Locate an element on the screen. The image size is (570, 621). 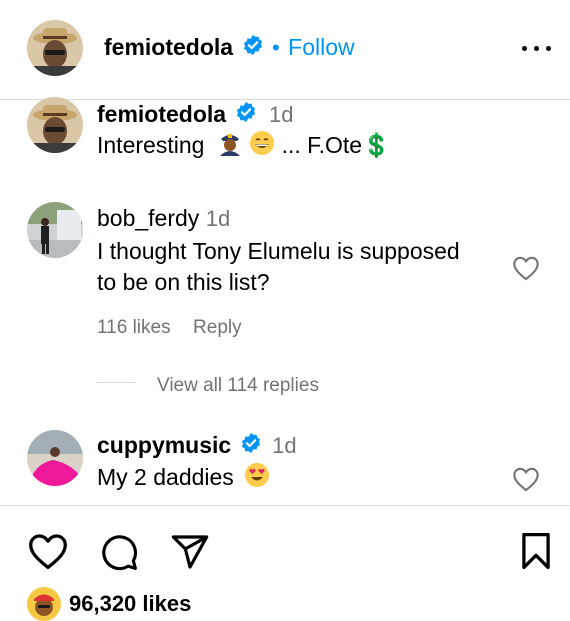
grinning-emoji-icon is located at coordinates (262, 147).